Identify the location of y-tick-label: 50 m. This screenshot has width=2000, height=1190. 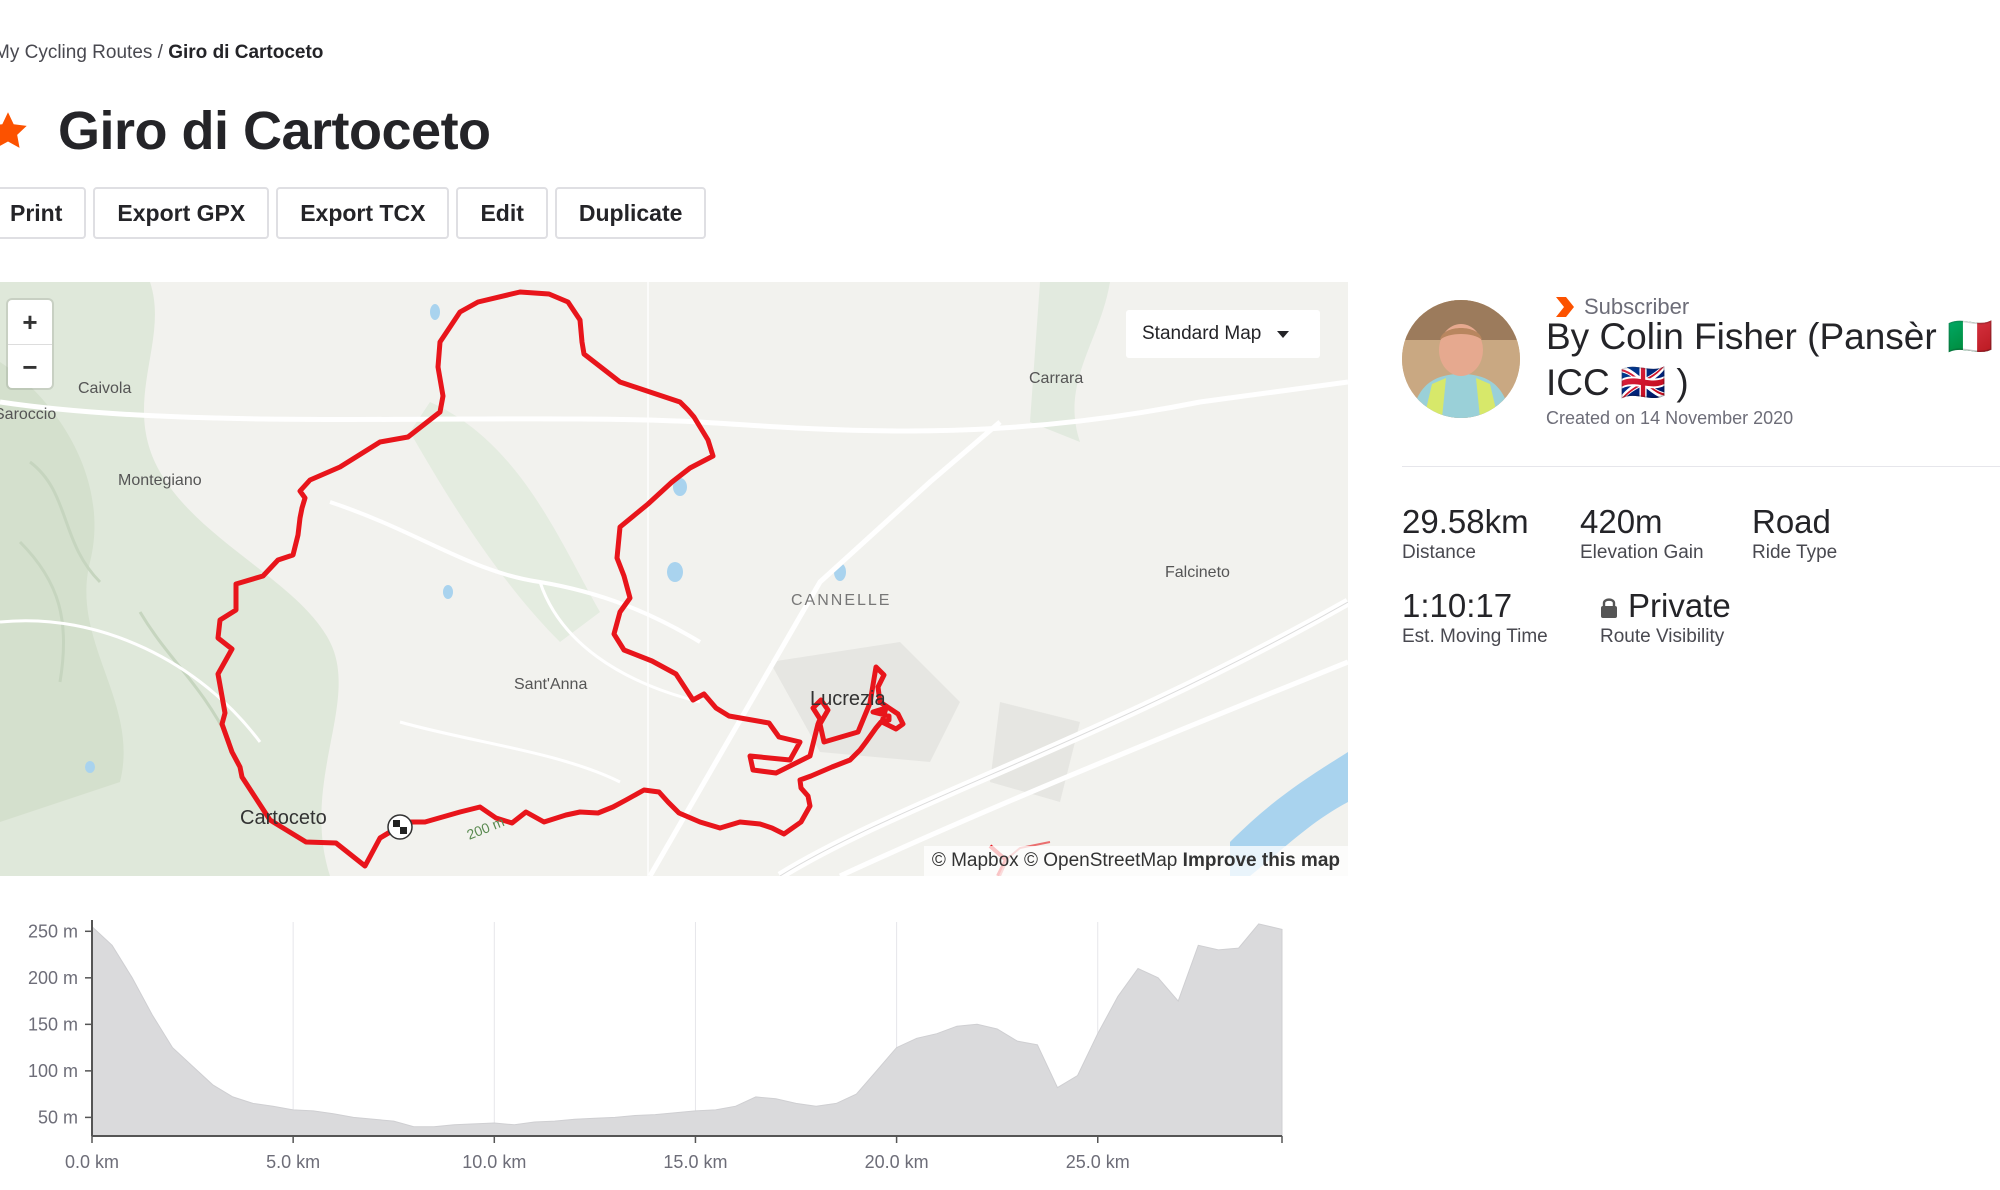
(58, 1117).